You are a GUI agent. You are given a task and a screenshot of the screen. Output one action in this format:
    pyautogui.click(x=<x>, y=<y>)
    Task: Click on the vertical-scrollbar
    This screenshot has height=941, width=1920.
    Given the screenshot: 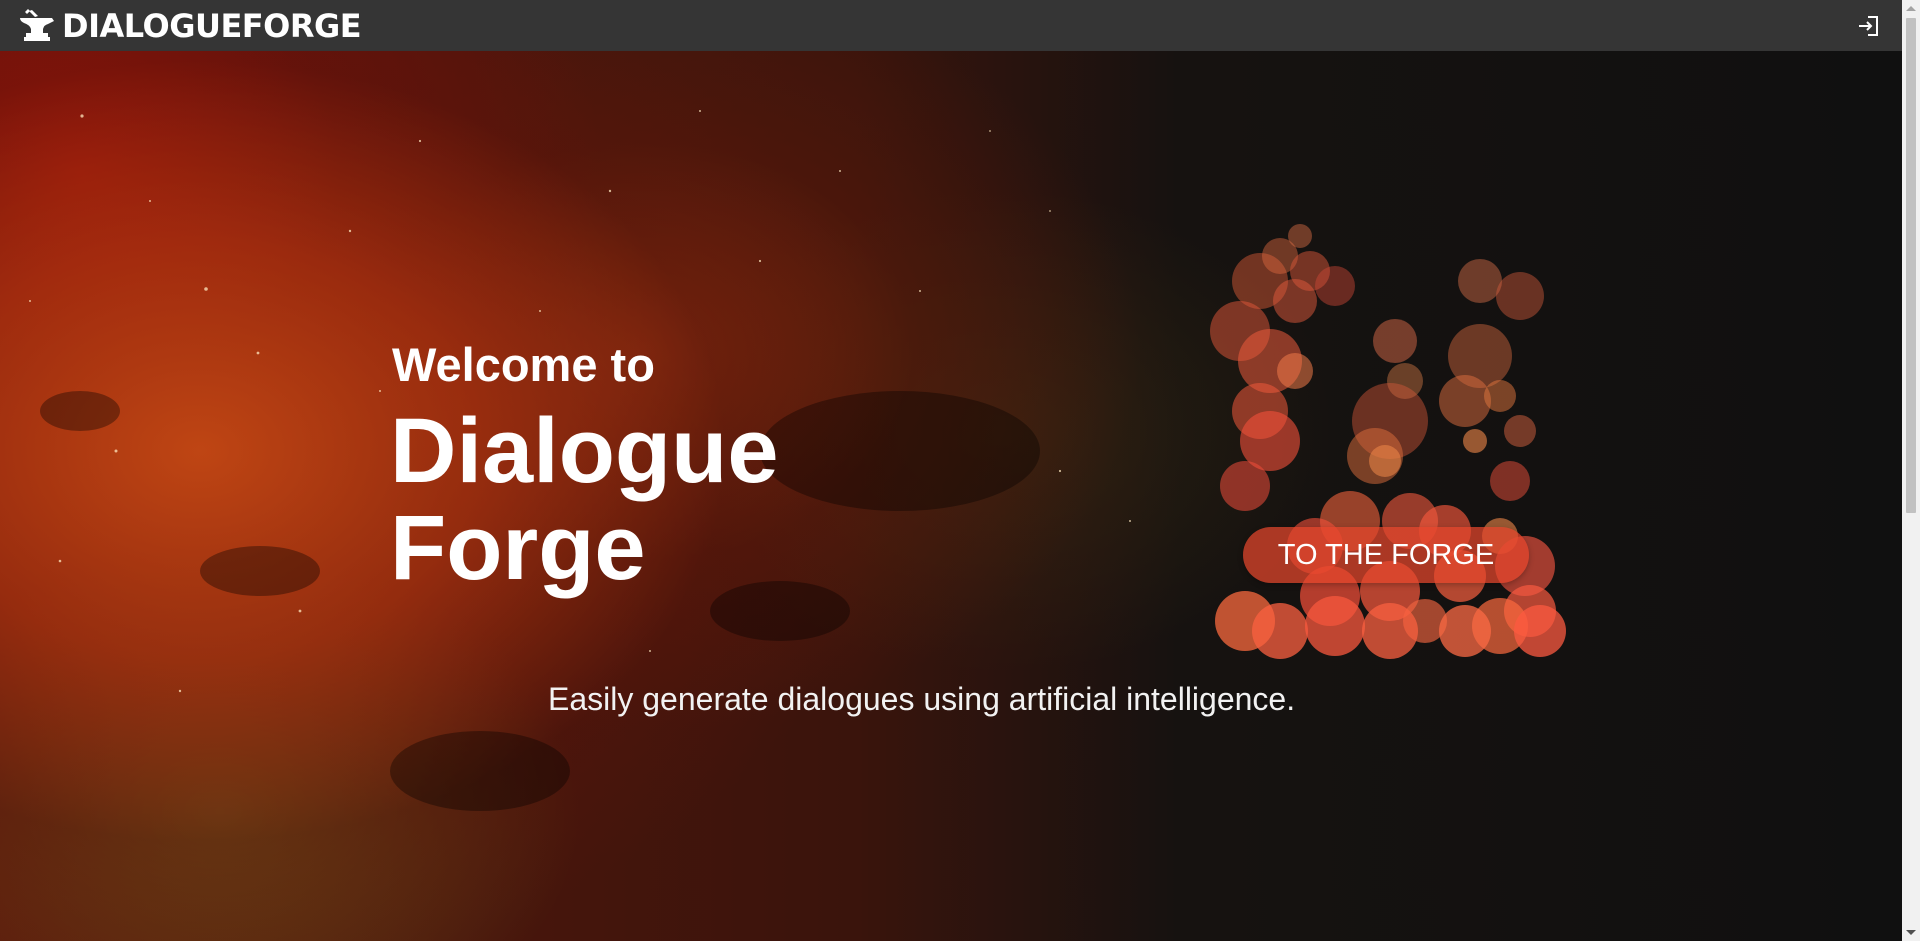 What is the action you would take?
    pyautogui.click(x=1911, y=470)
    